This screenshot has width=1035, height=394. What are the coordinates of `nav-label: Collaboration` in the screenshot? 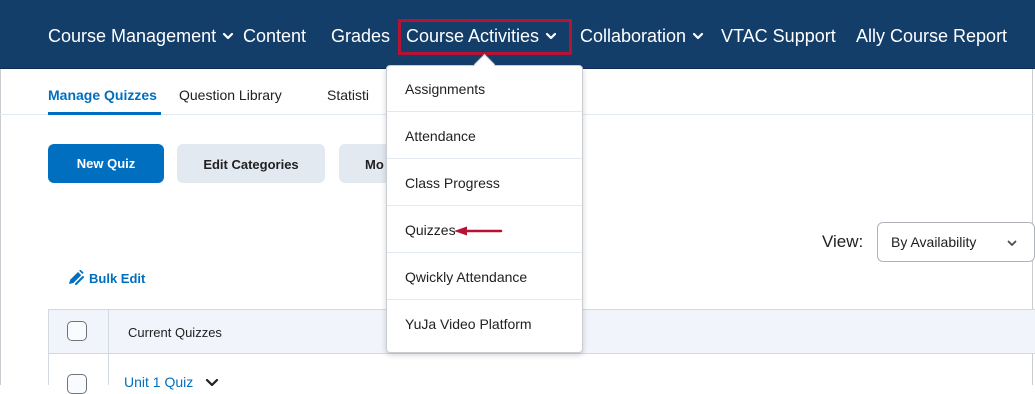 It's located at (633, 36).